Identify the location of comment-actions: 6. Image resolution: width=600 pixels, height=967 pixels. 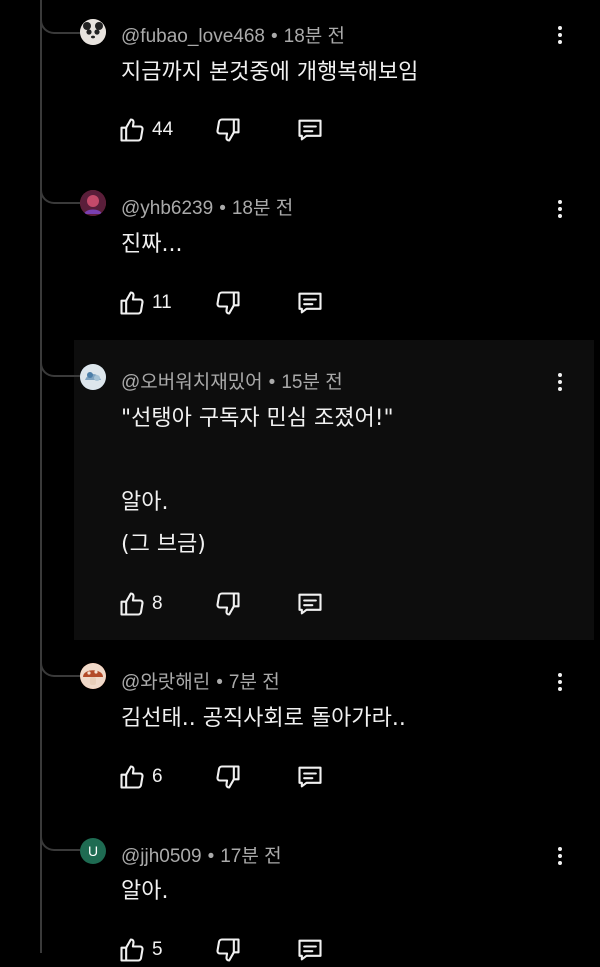
(238, 777).